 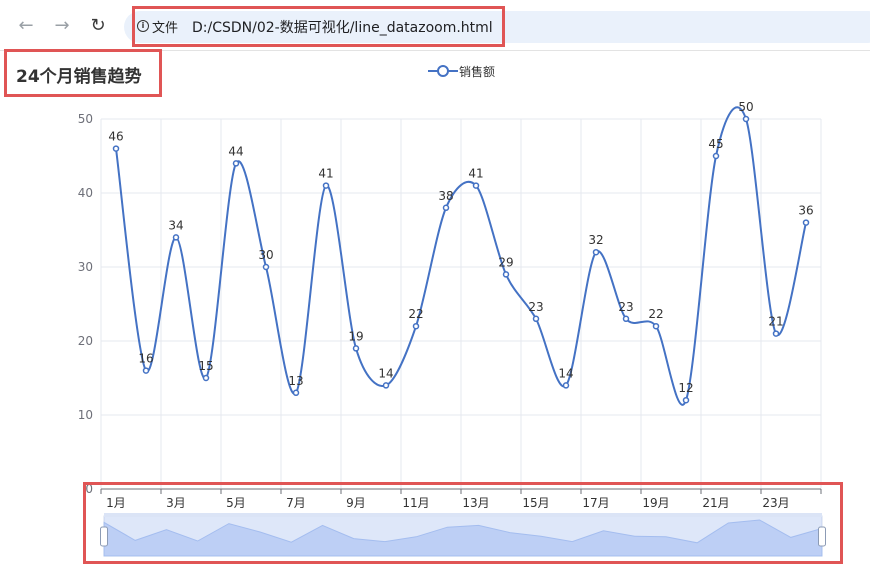 I want to click on y-tick-label: 40, so click(x=85, y=193).